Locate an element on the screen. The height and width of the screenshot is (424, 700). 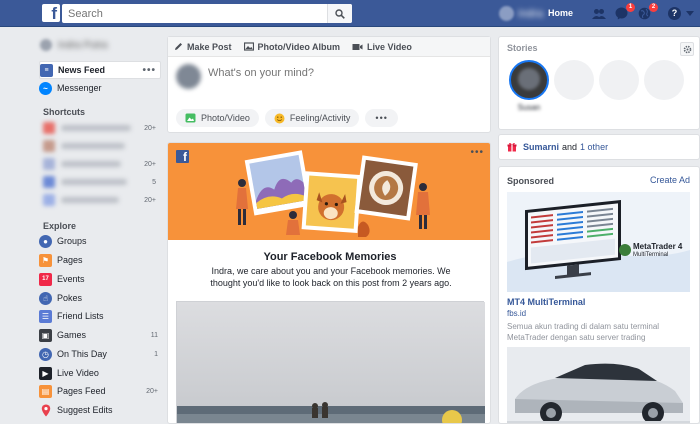
sidebar-item-pokes: ☝ Pokes is located at coordinates (100, 298).